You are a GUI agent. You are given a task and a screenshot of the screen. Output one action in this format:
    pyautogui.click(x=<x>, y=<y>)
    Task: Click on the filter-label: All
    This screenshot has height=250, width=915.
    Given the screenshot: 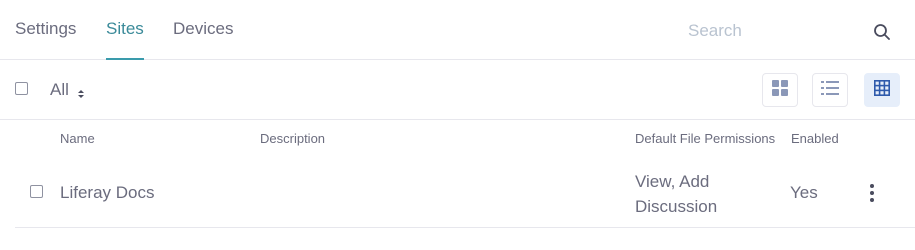 What is the action you would take?
    pyautogui.click(x=59, y=89)
    